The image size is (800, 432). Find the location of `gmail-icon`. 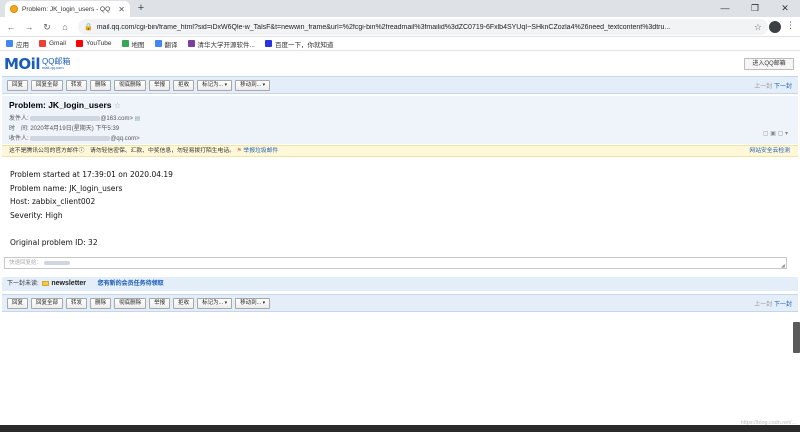

gmail-icon is located at coordinates (42, 43).